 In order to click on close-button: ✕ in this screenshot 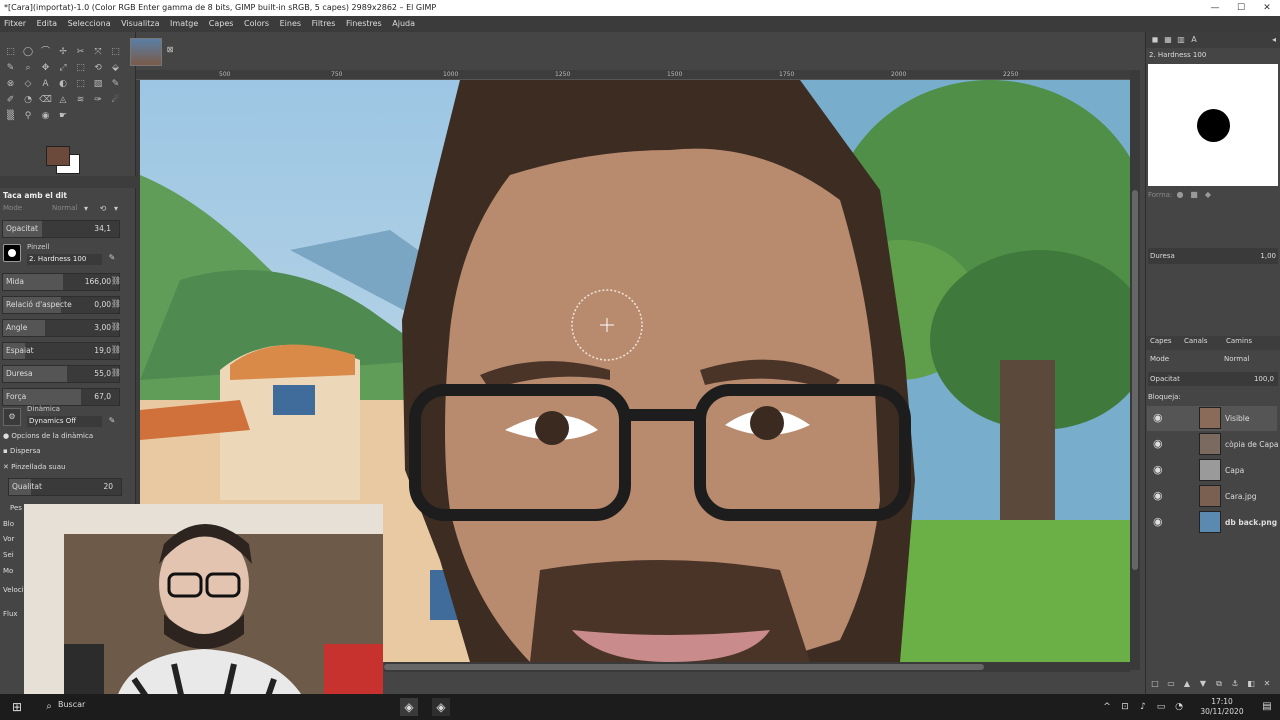, I will do `click(1267, 8)`.